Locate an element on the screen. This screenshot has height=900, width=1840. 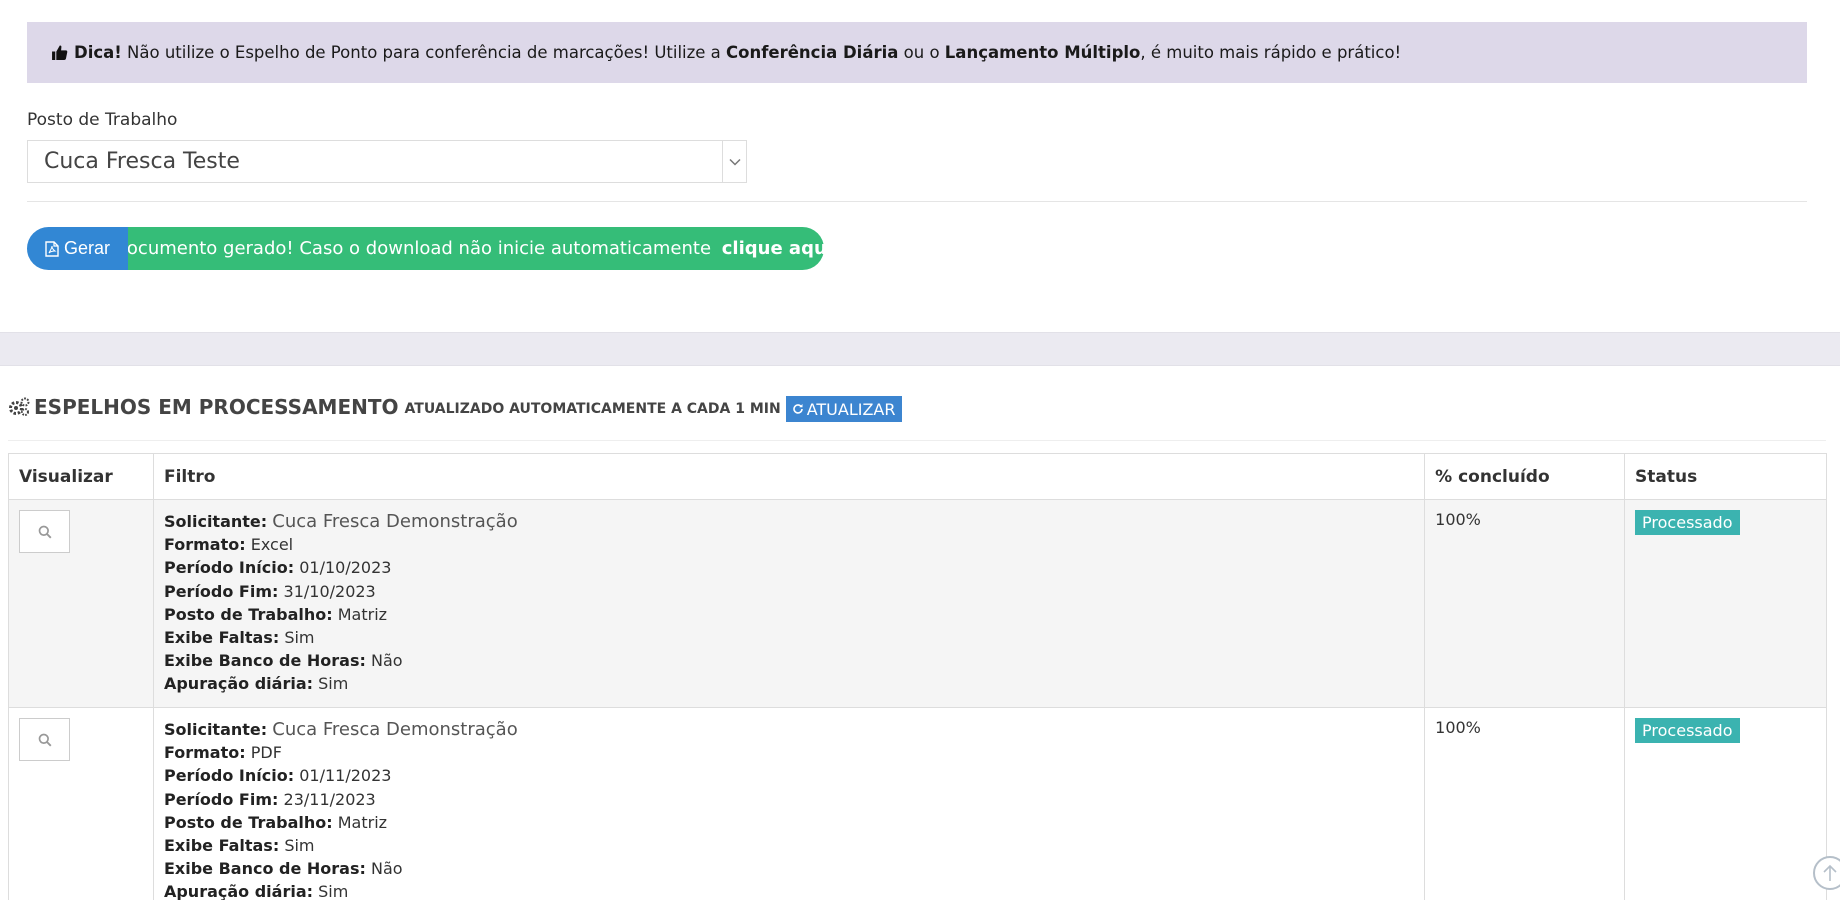
filter-formato: Formato: Excel is located at coordinates (228, 545).